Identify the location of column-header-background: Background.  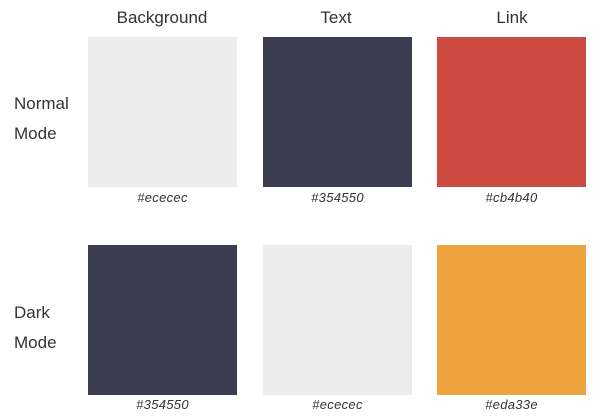
(162, 17).